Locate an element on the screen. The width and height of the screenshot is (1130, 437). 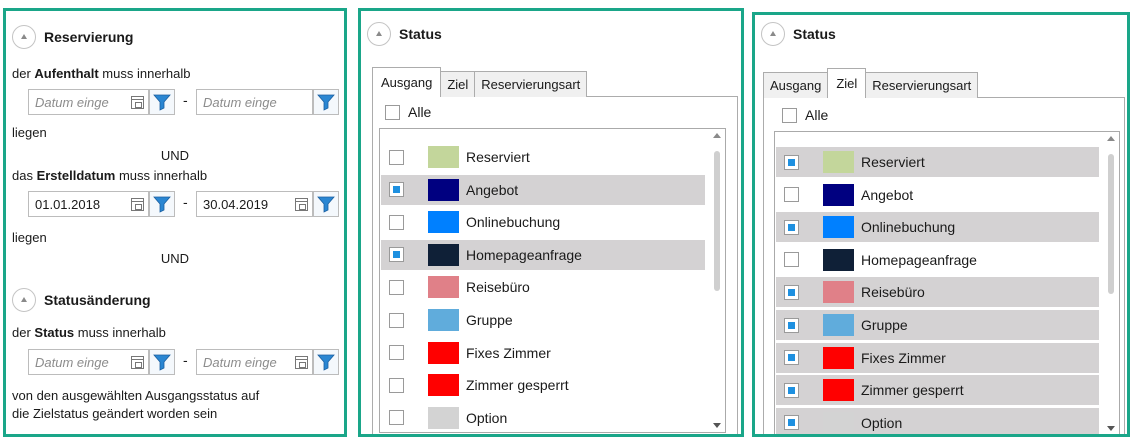
status-from-filter-button is located at coordinates (162, 362).